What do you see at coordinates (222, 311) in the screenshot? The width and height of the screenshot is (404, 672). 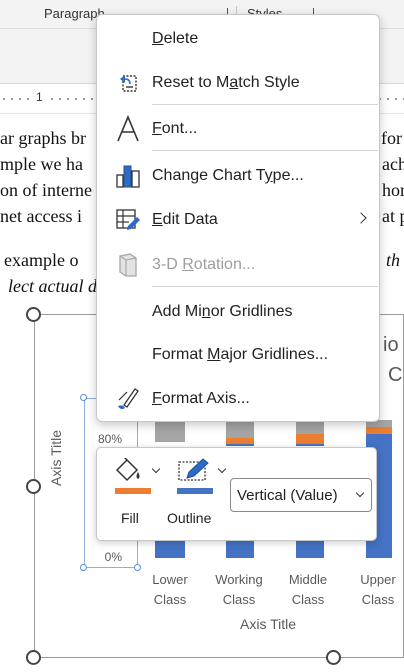 I see `menu-item-label: Add Minor Gridlines` at bounding box center [222, 311].